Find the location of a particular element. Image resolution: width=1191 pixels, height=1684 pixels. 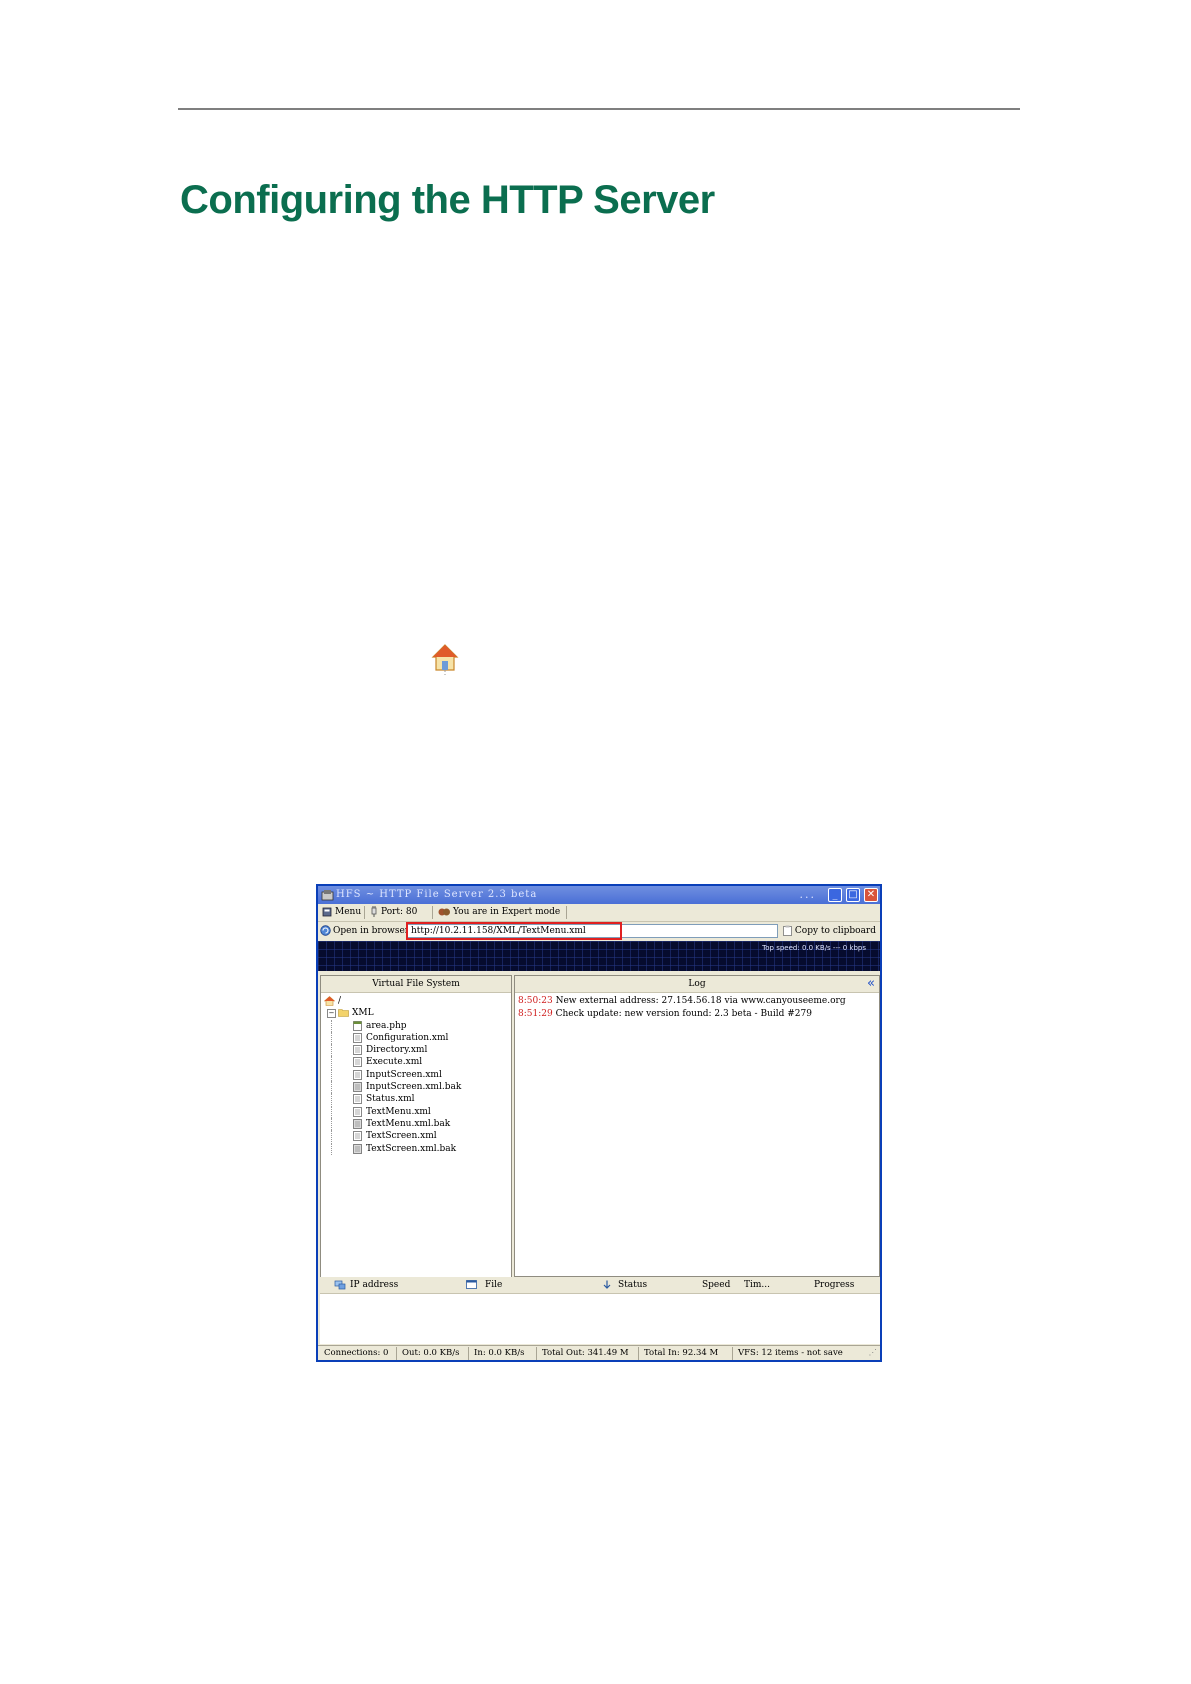

column-status-label: Status is located at coordinates (633, 1285).